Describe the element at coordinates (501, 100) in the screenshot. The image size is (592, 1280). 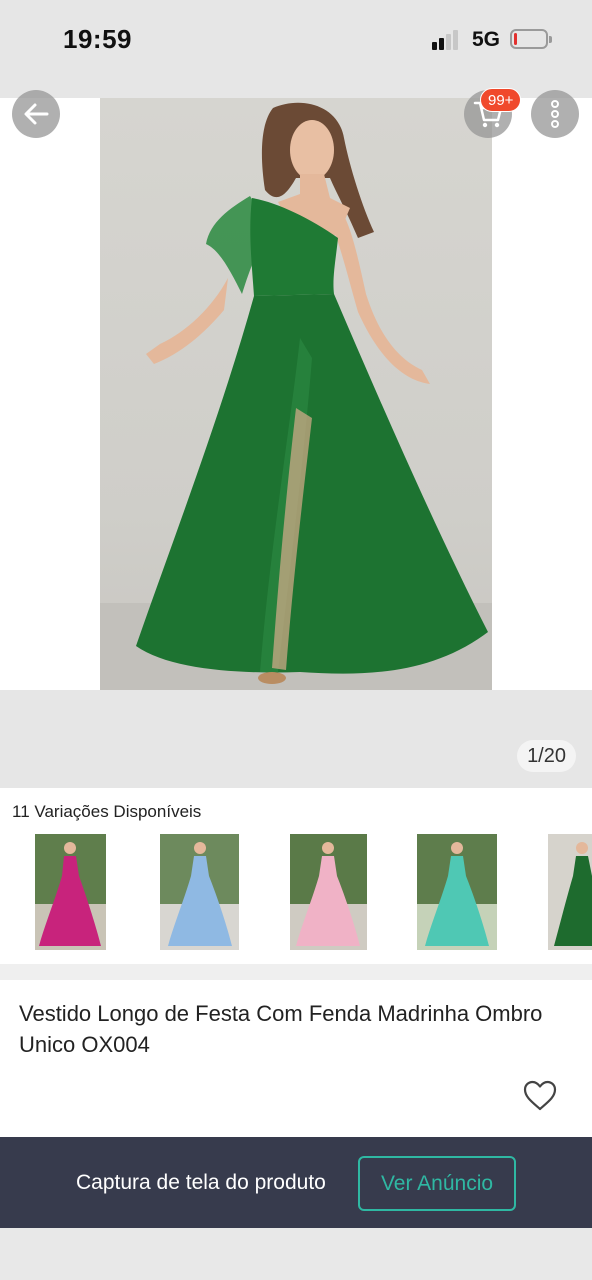
I see `cart-count-badge: 99+` at that location.